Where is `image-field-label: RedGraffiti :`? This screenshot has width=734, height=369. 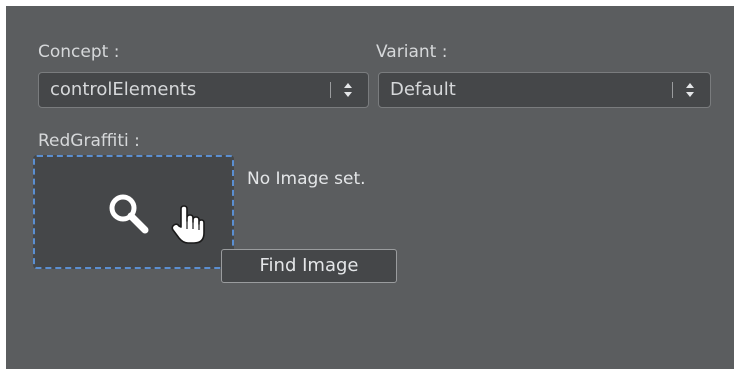 image-field-label: RedGraffiti : is located at coordinates (89, 141).